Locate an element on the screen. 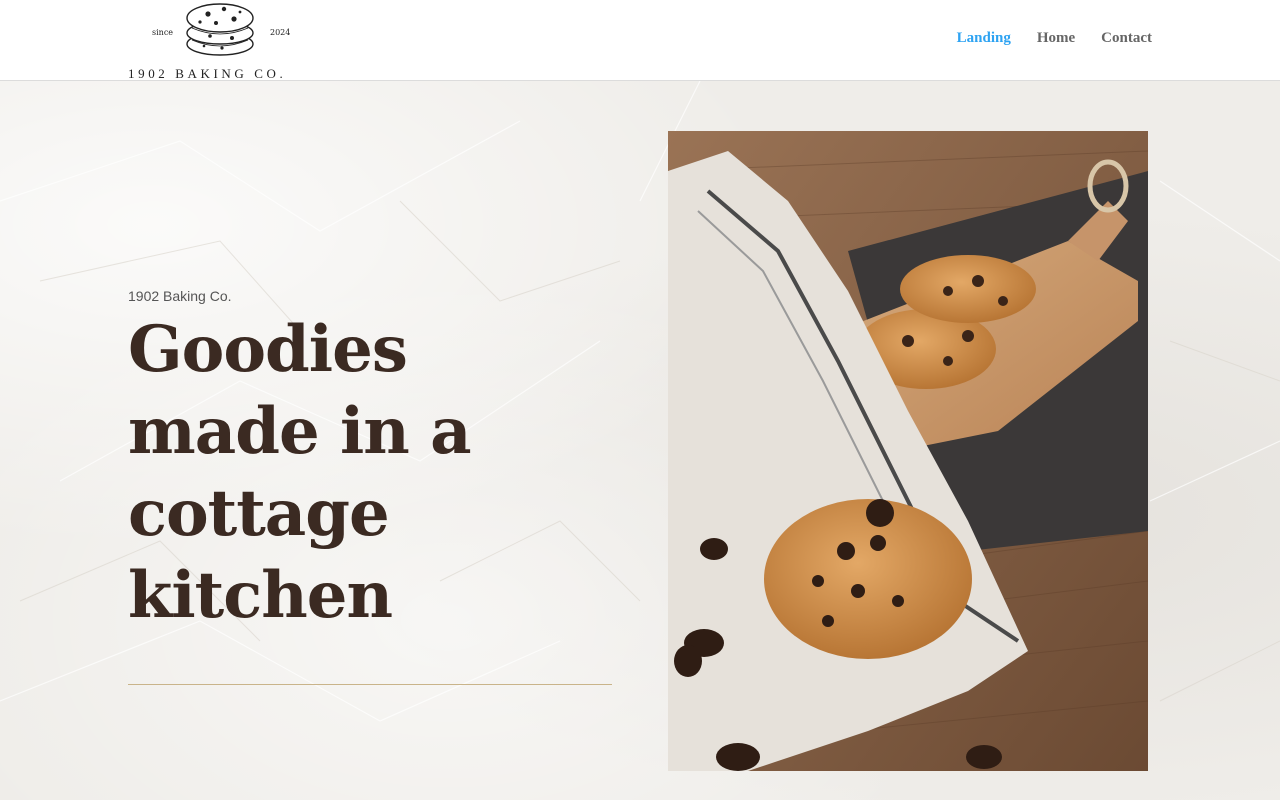  hero-divider is located at coordinates (370, 684).